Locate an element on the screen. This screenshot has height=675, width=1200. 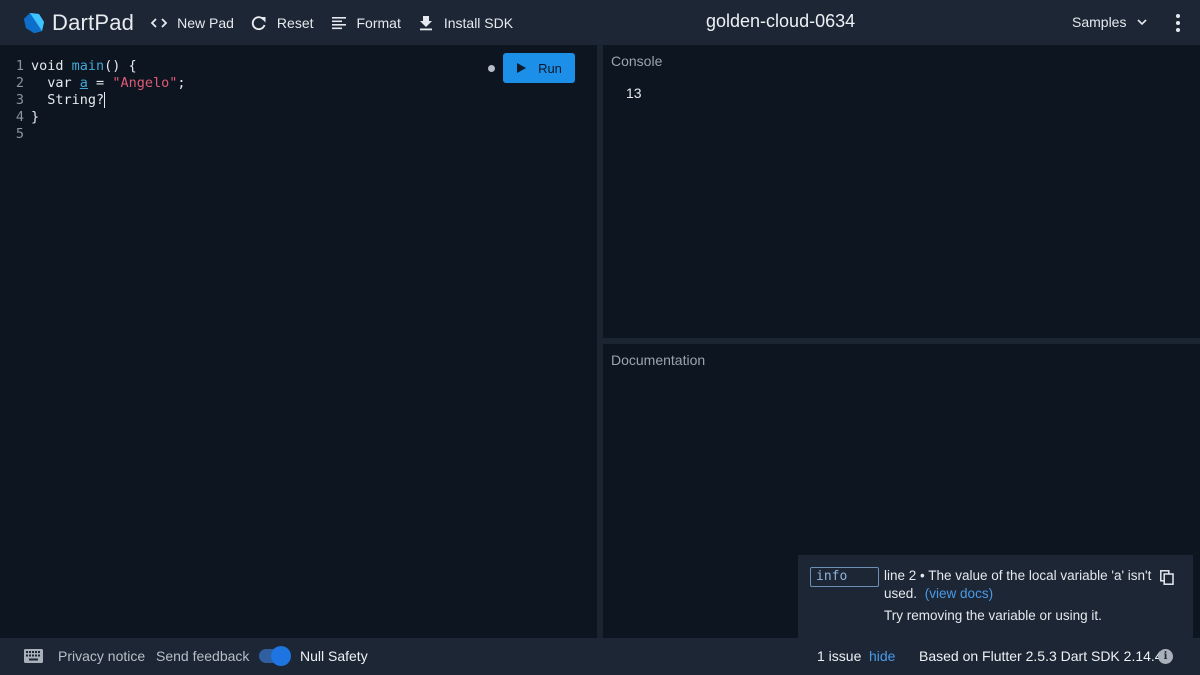
pad-title: golden-cloud-0634 is located at coordinates (781, 21).